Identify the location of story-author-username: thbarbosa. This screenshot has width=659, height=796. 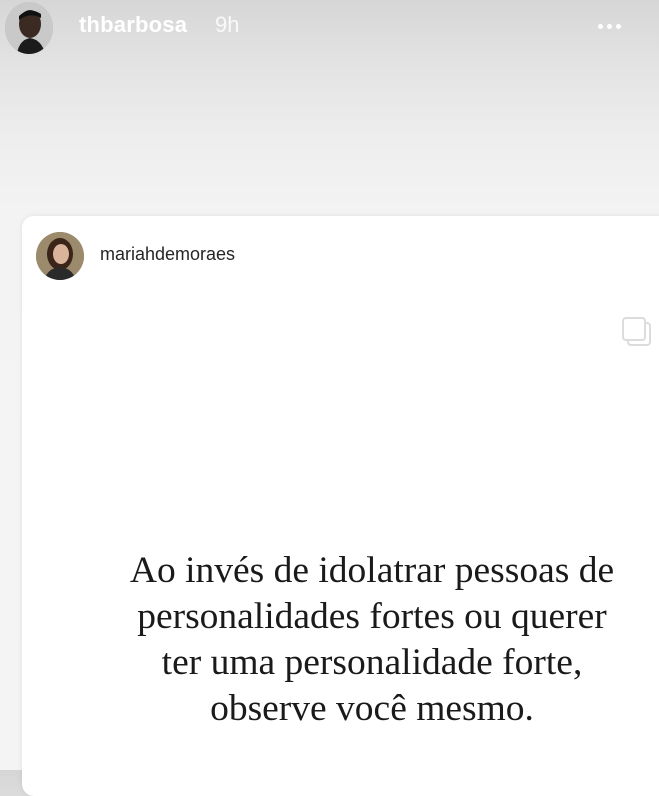
(133, 25).